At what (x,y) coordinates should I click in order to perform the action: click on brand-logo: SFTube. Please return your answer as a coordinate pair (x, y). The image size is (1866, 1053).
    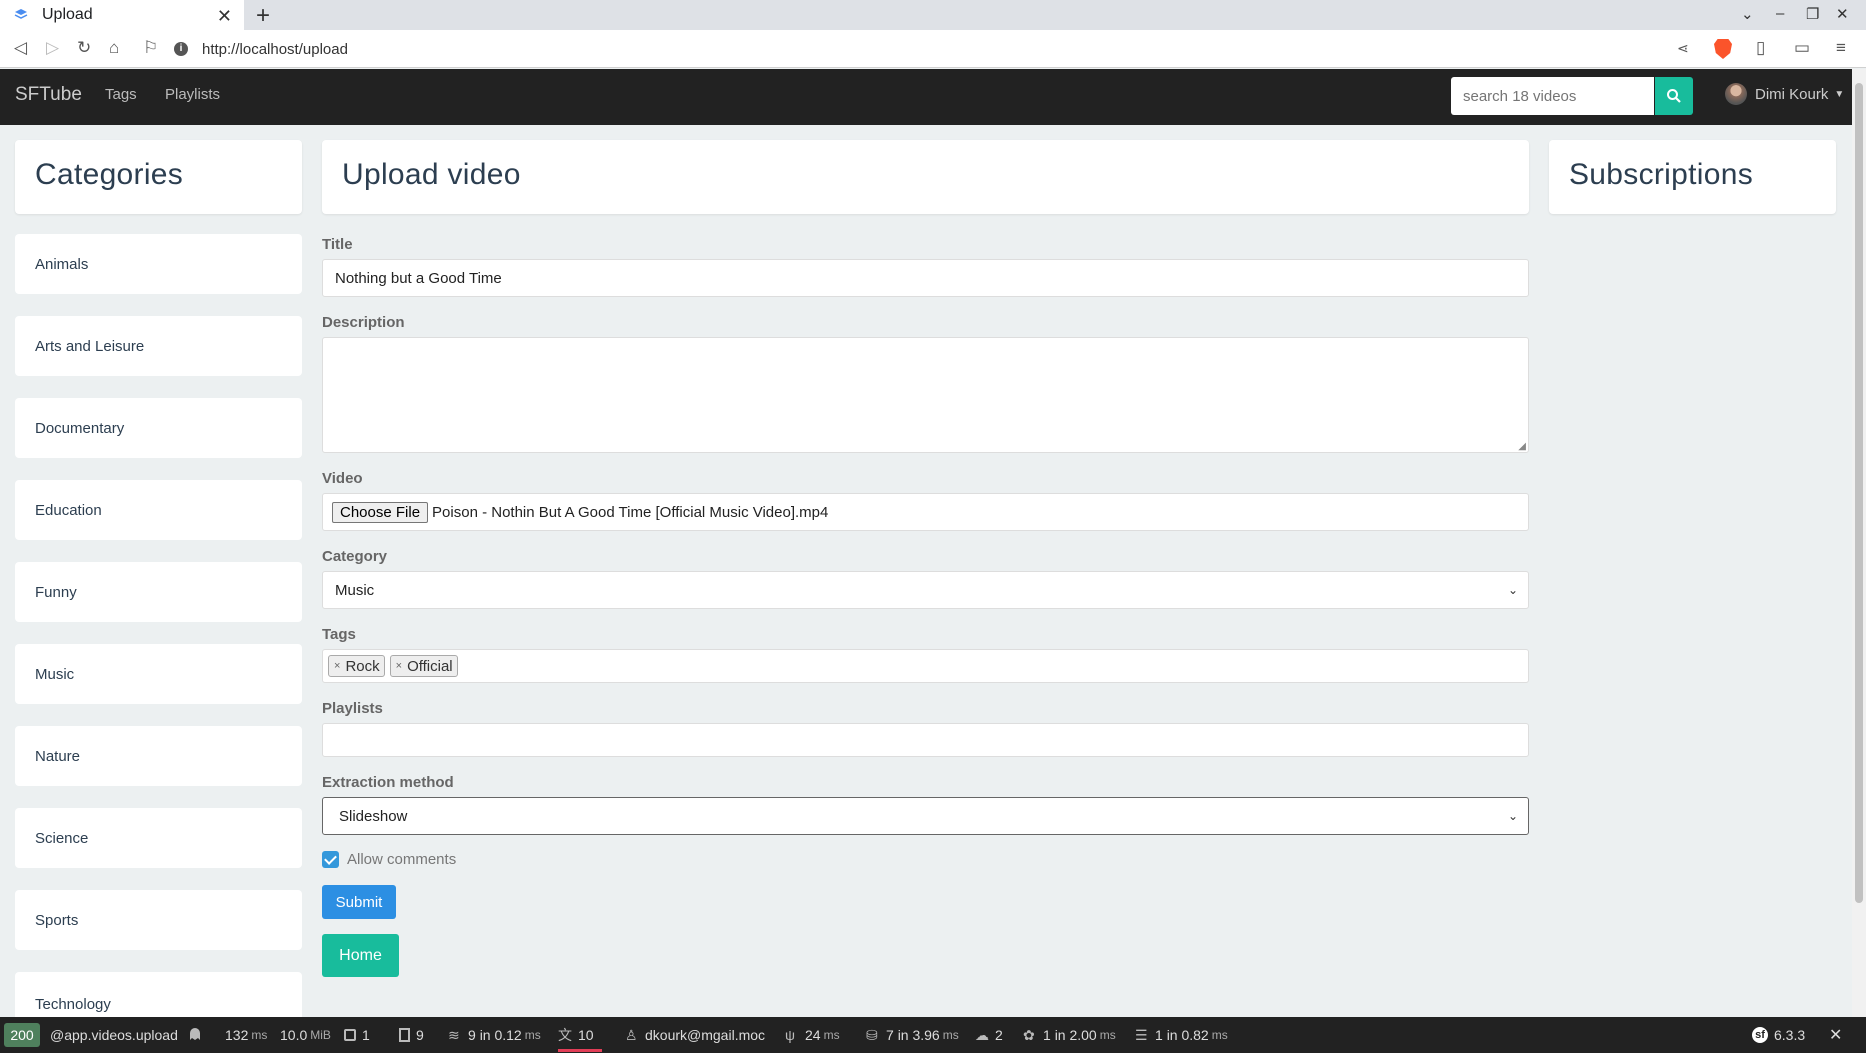
    Looking at the image, I should click on (48, 95).